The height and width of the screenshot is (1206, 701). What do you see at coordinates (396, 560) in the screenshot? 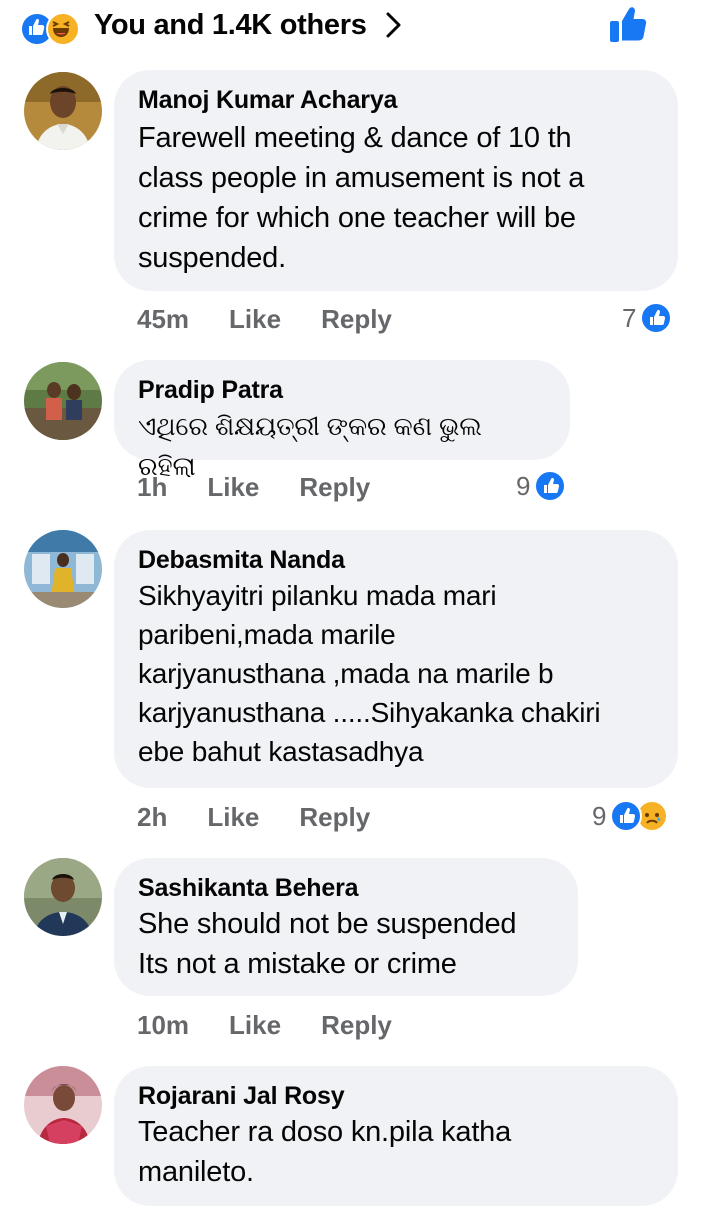
I see `comment-author: Debasmita Nanda` at bounding box center [396, 560].